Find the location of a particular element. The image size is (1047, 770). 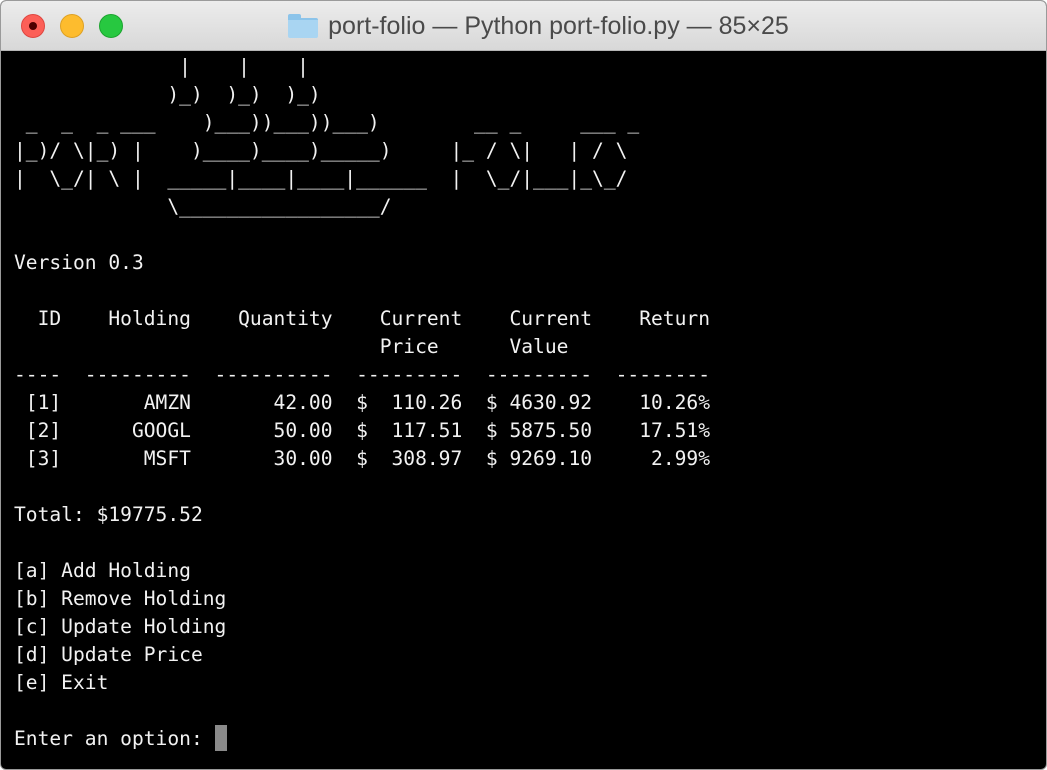

row-quantity: 30.00 is located at coordinates (273, 458).